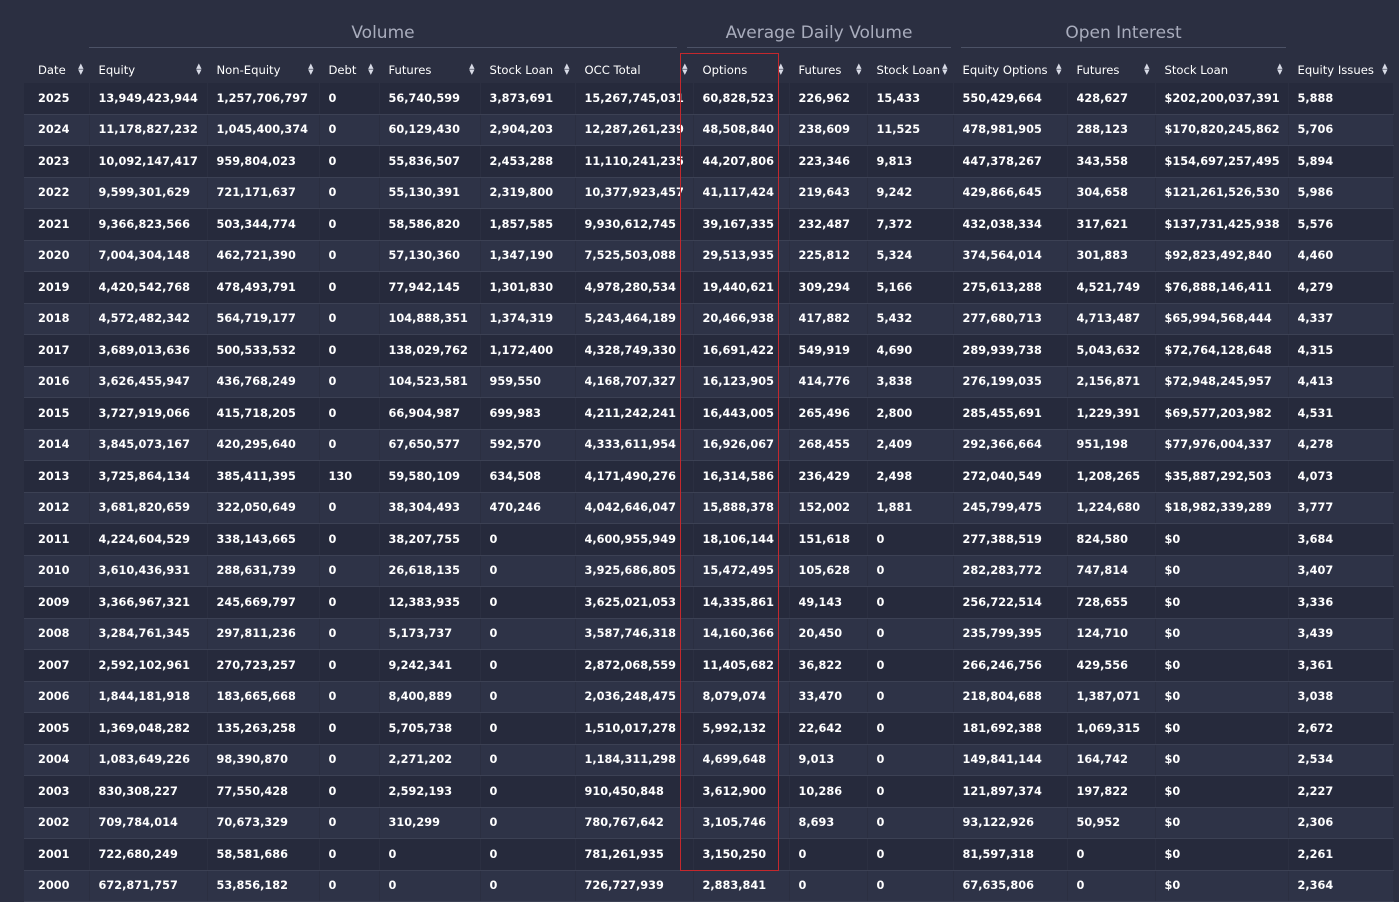  I want to click on header-oi-equity-options: Equity Options ▲ ▼, so click(1010, 69).